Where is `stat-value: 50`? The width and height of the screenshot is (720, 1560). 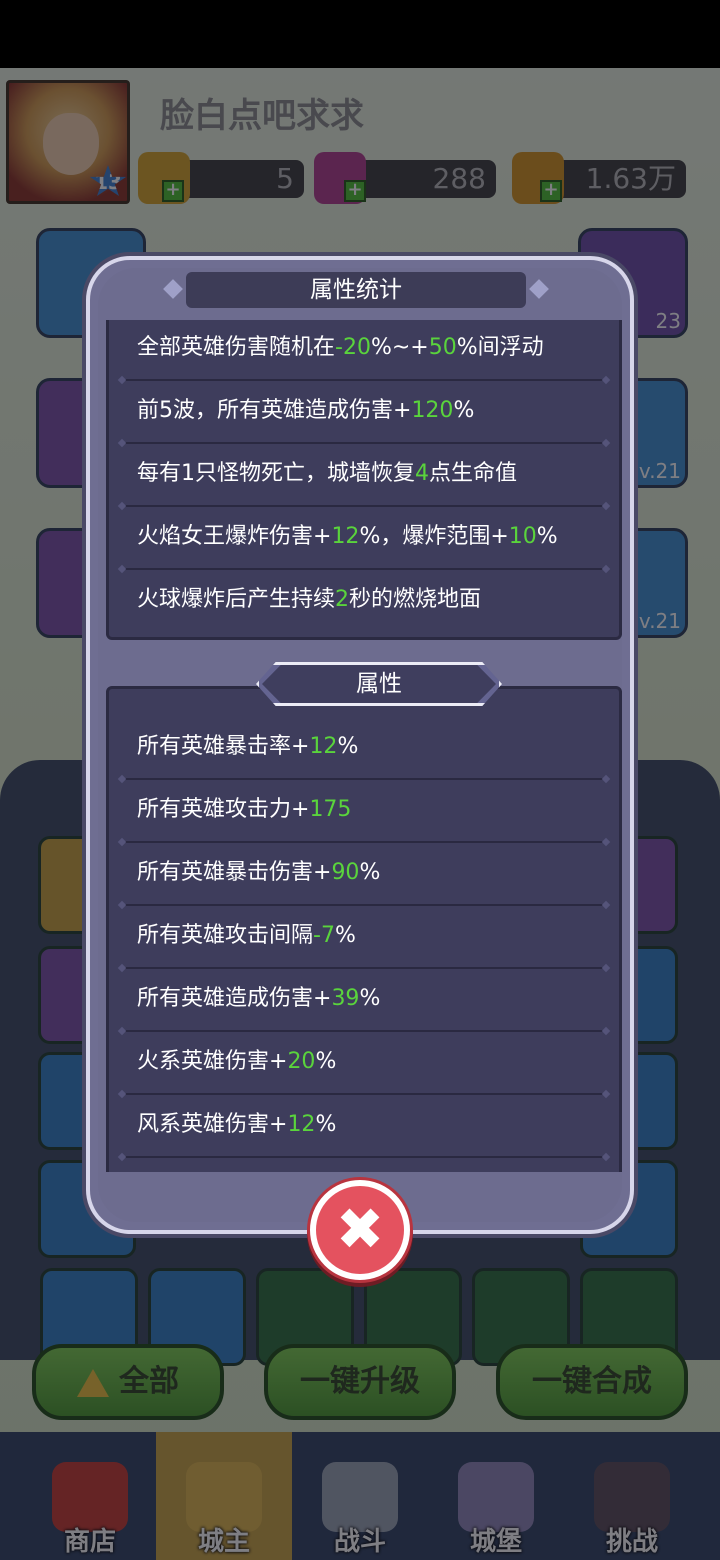 stat-value: 50 is located at coordinates (442, 347).